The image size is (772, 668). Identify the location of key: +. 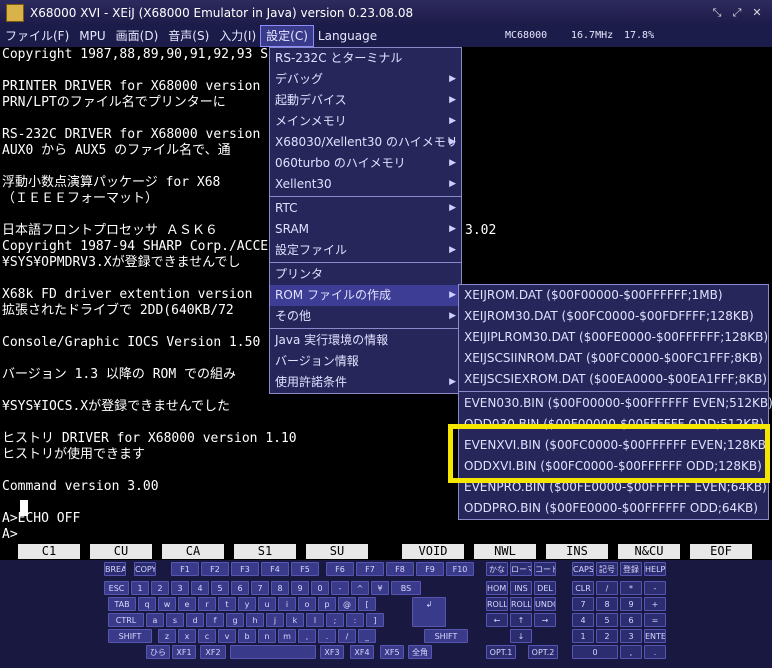
(655, 604).